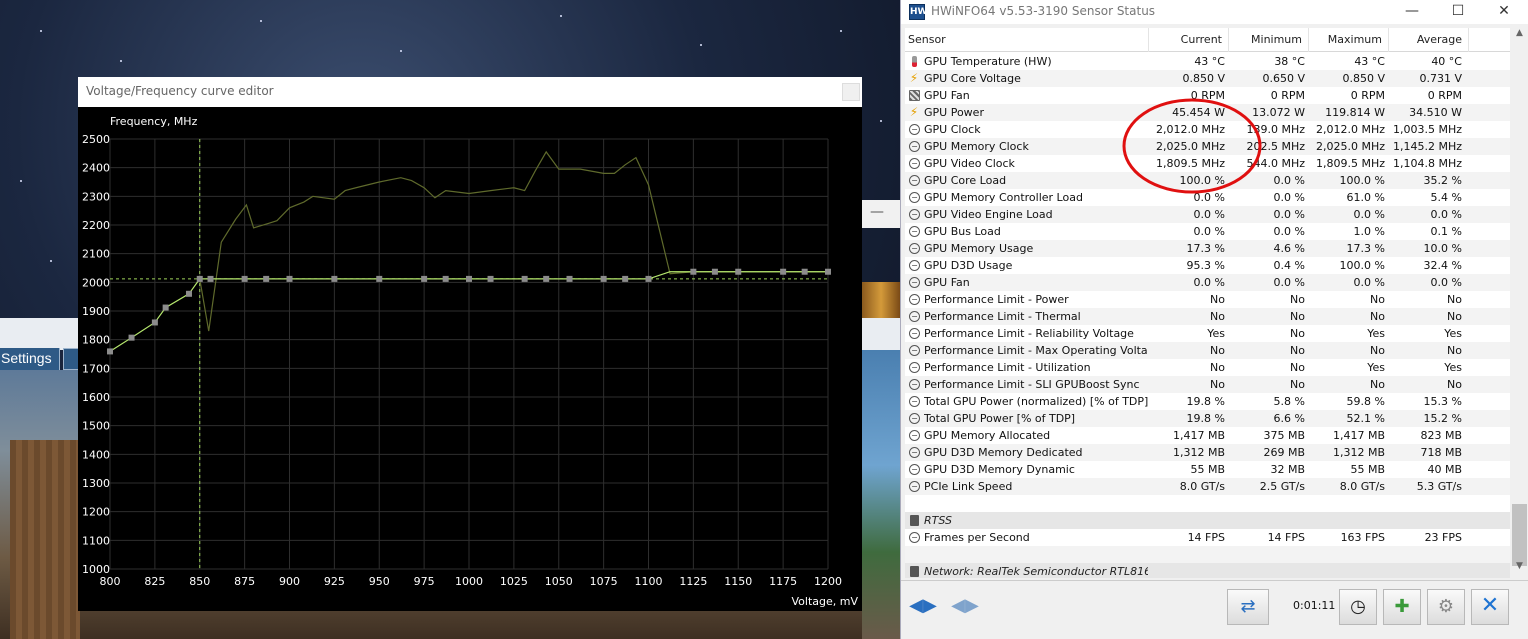 This screenshot has width=1528, height=639. I want to click on average-value: 5.4 %, so click(1446, 197).